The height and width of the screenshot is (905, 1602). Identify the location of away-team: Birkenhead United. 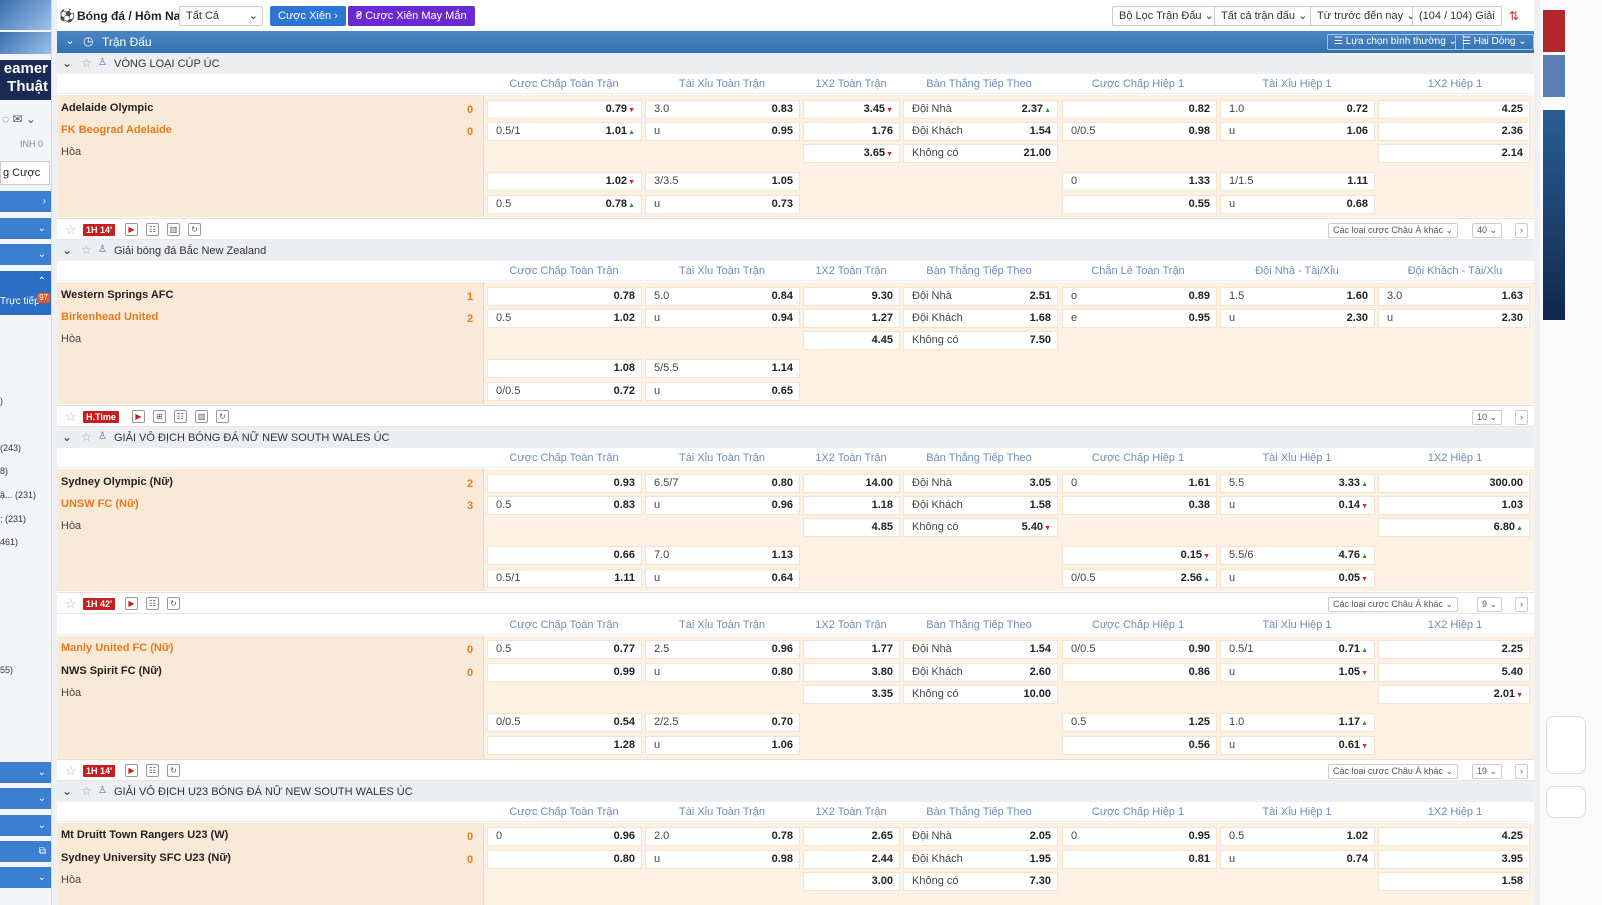
(109, 317).